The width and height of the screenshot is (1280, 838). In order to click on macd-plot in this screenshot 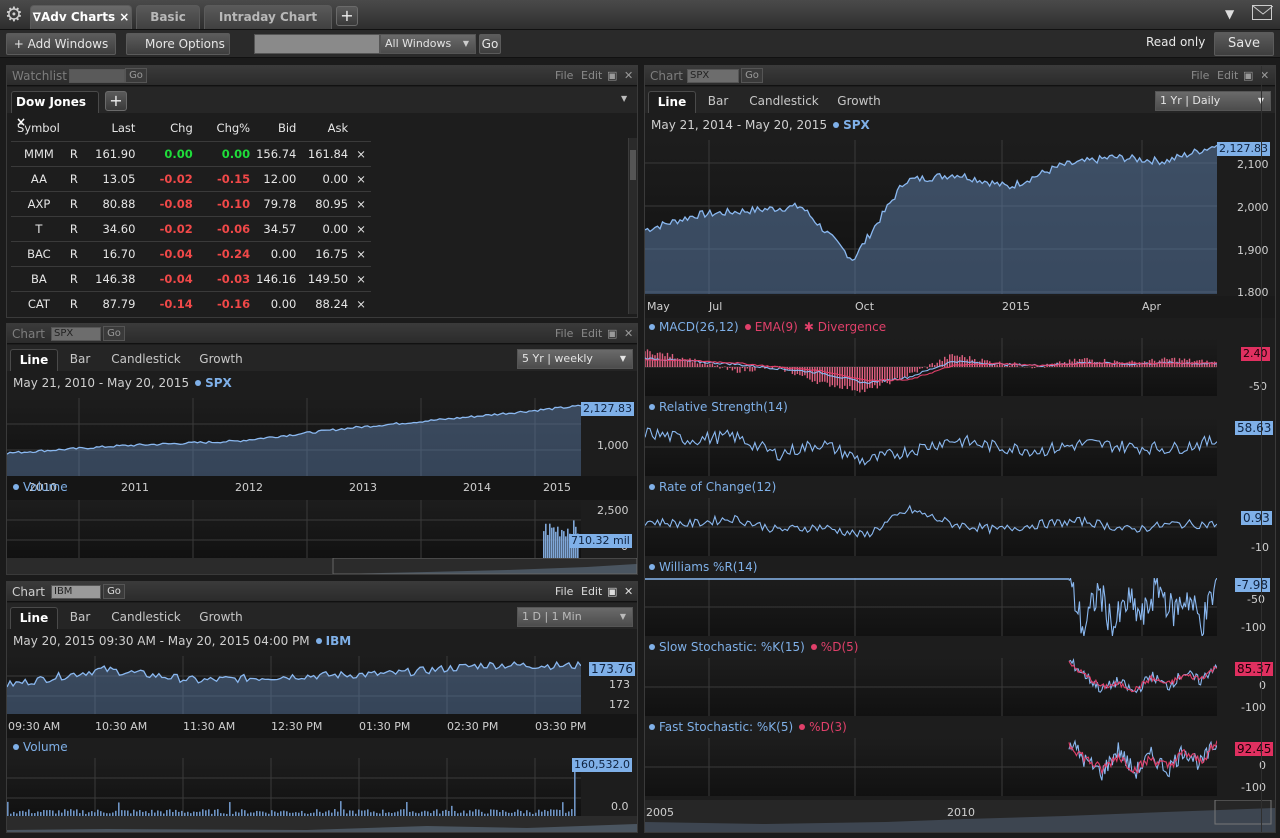, I will do `click(931, 367)`.